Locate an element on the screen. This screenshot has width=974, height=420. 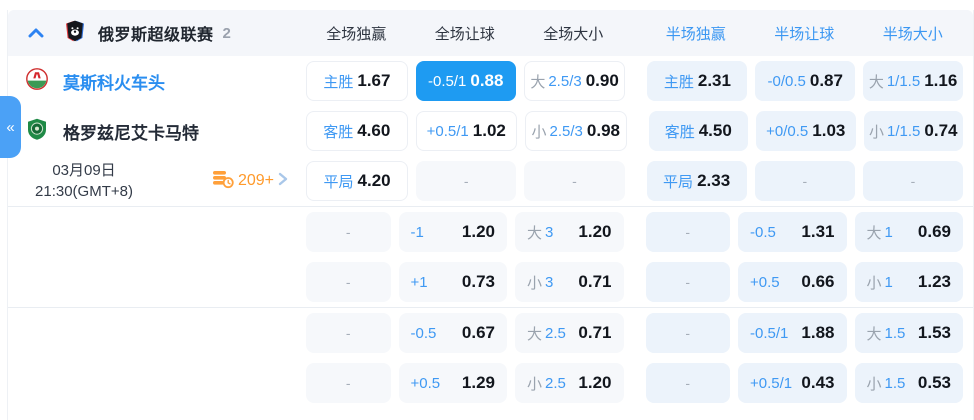
odds-label: 大 1.5 is located at coordinates (886, 333).